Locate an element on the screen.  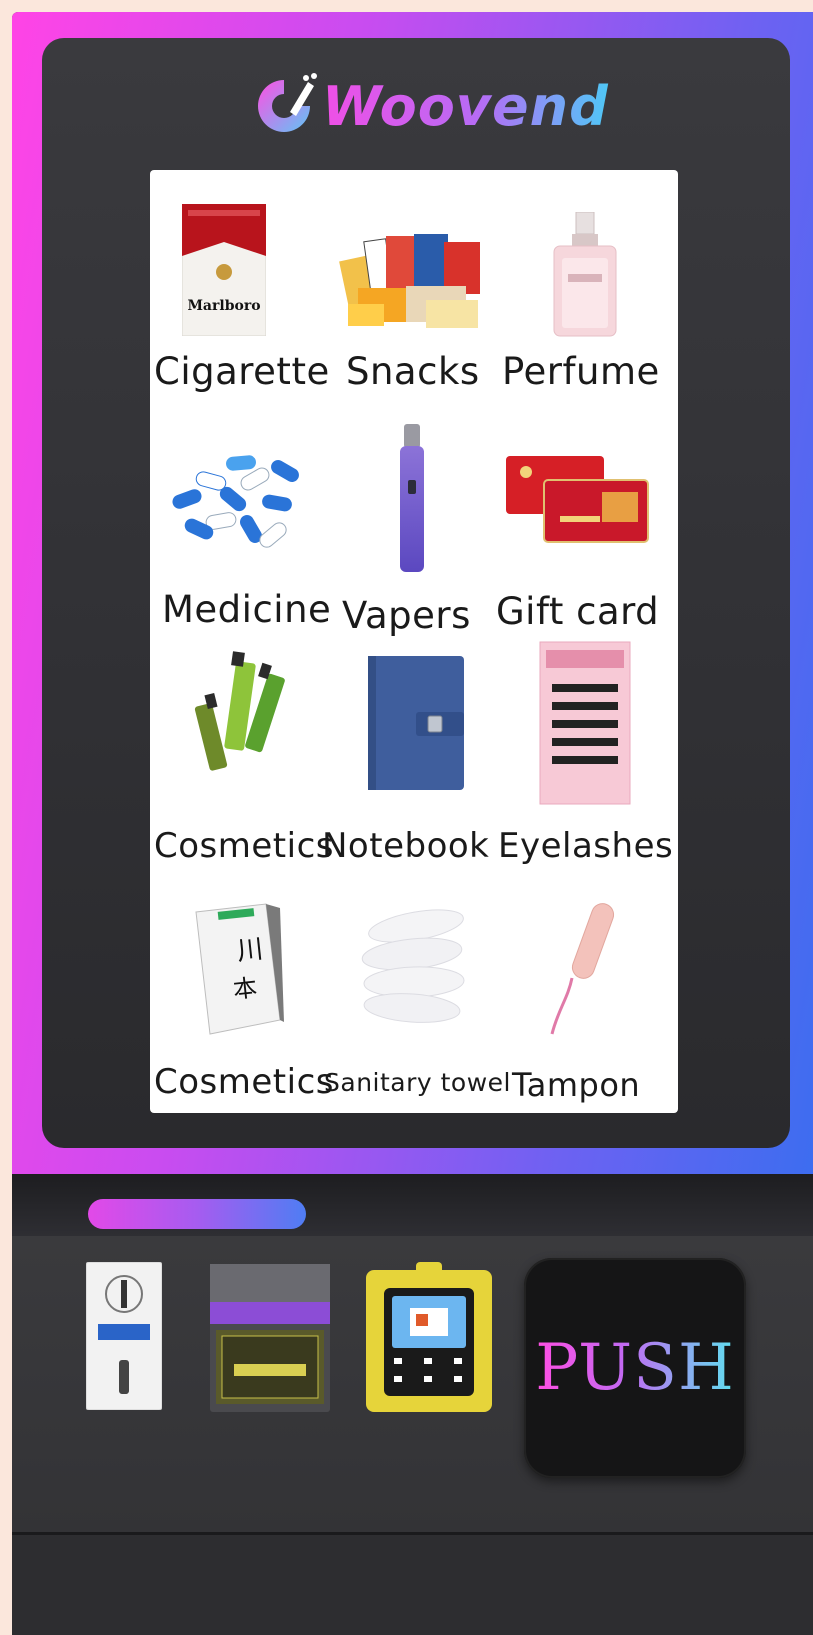
svg-text: 本 is located at coordinates (245, 989).